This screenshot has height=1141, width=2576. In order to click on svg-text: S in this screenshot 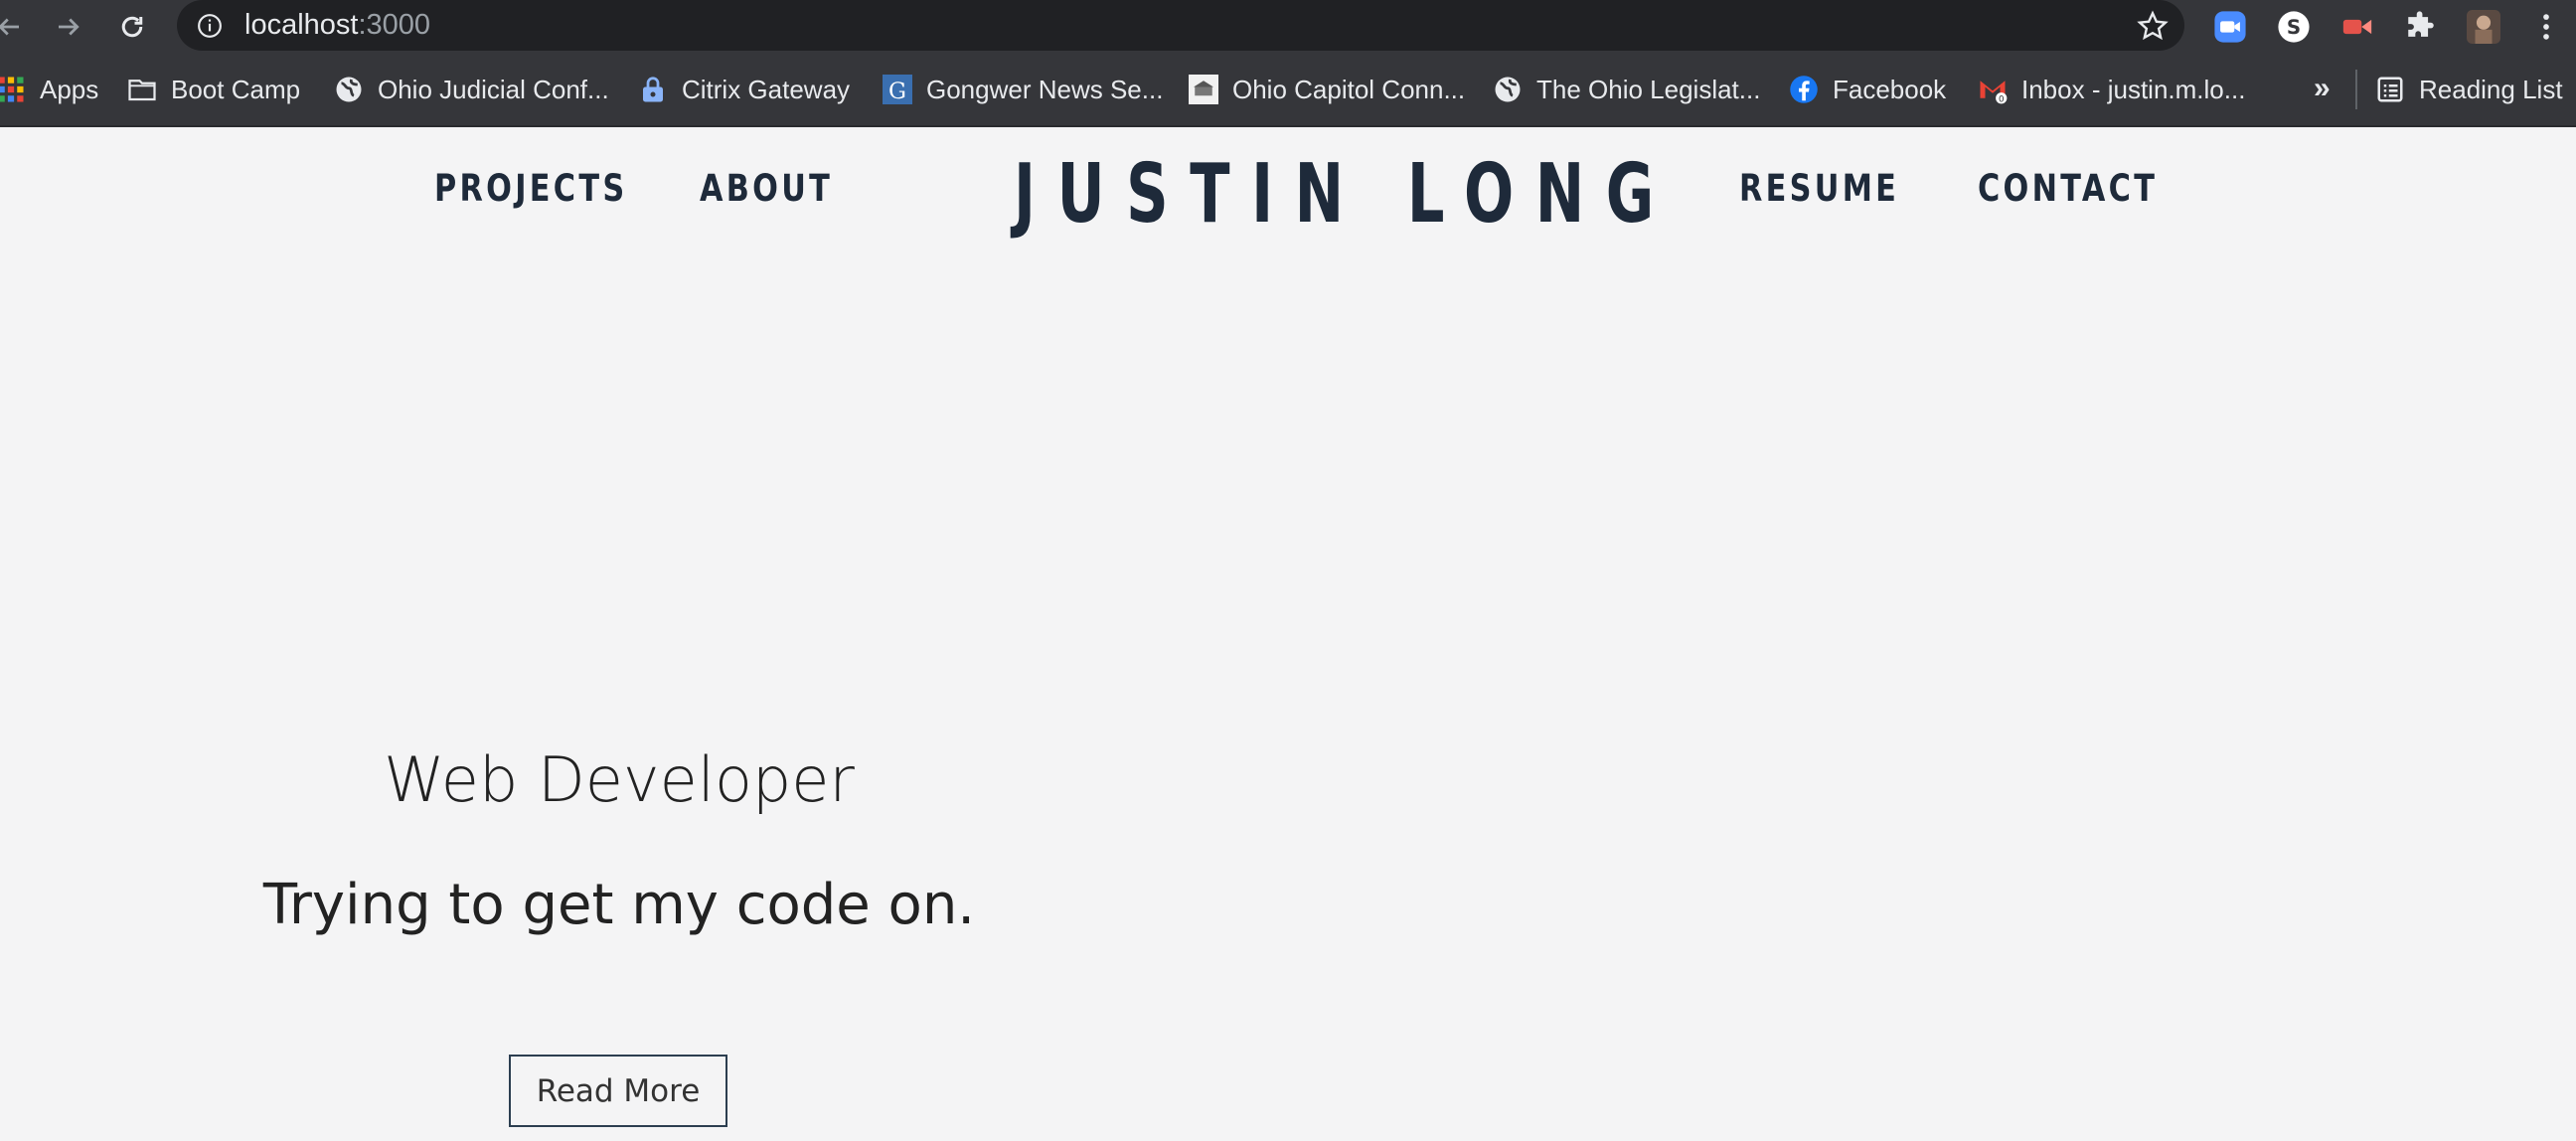, I will do `click(2294, 27)`.